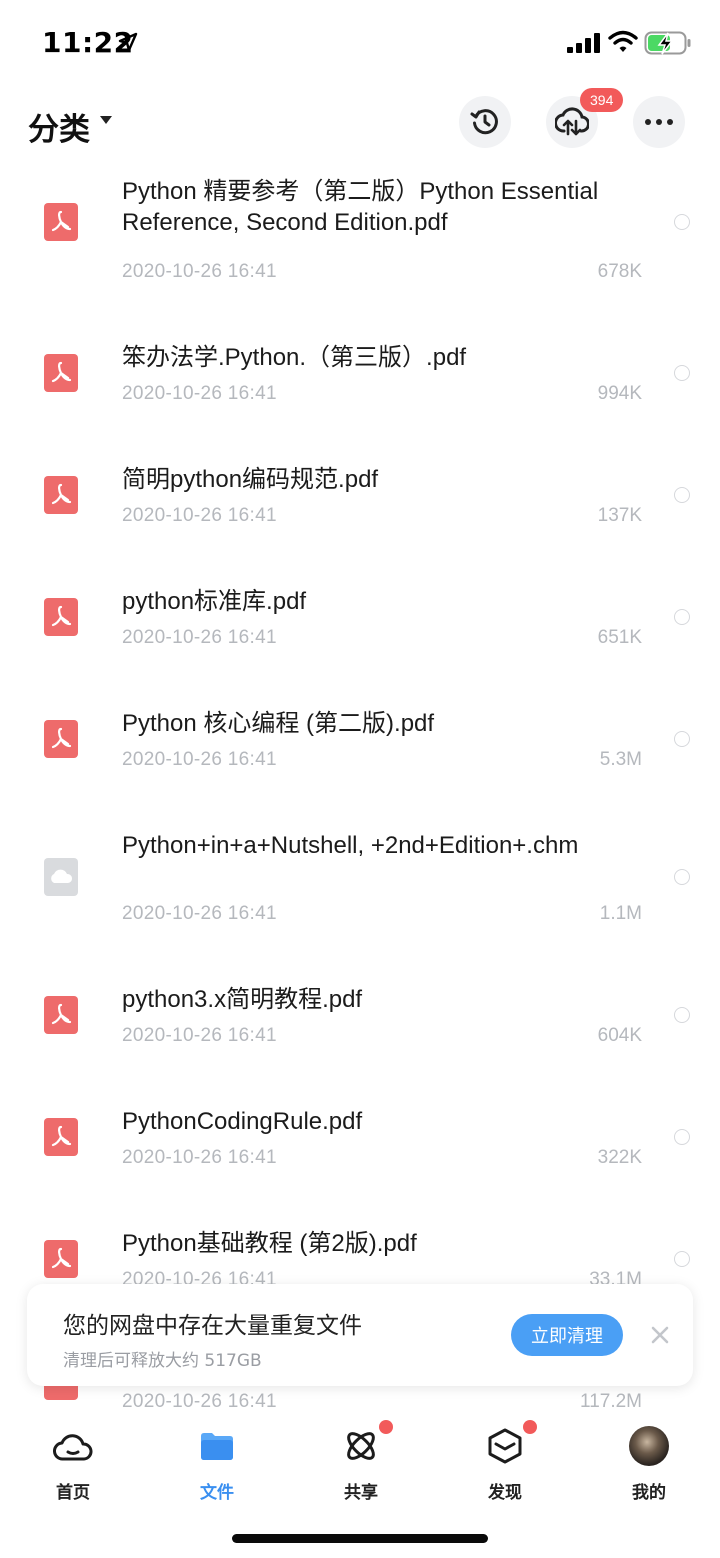 The image size is (720, 1558). I want to click on tab-label: 文件, so click(217, 1493).